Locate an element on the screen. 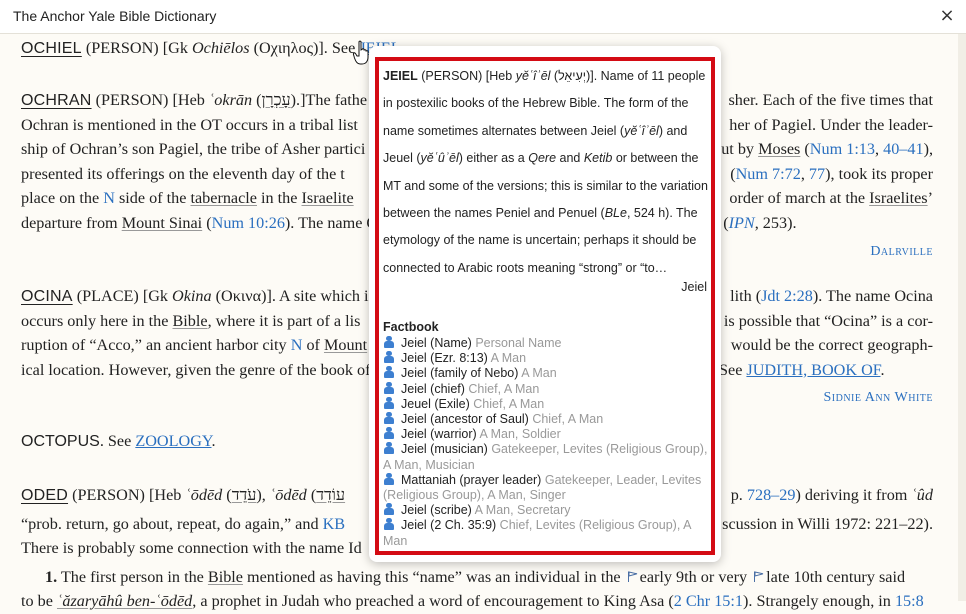 This screenshot has height=614, width=966. text-span: ) either as a is located at coordinates (493, 158).